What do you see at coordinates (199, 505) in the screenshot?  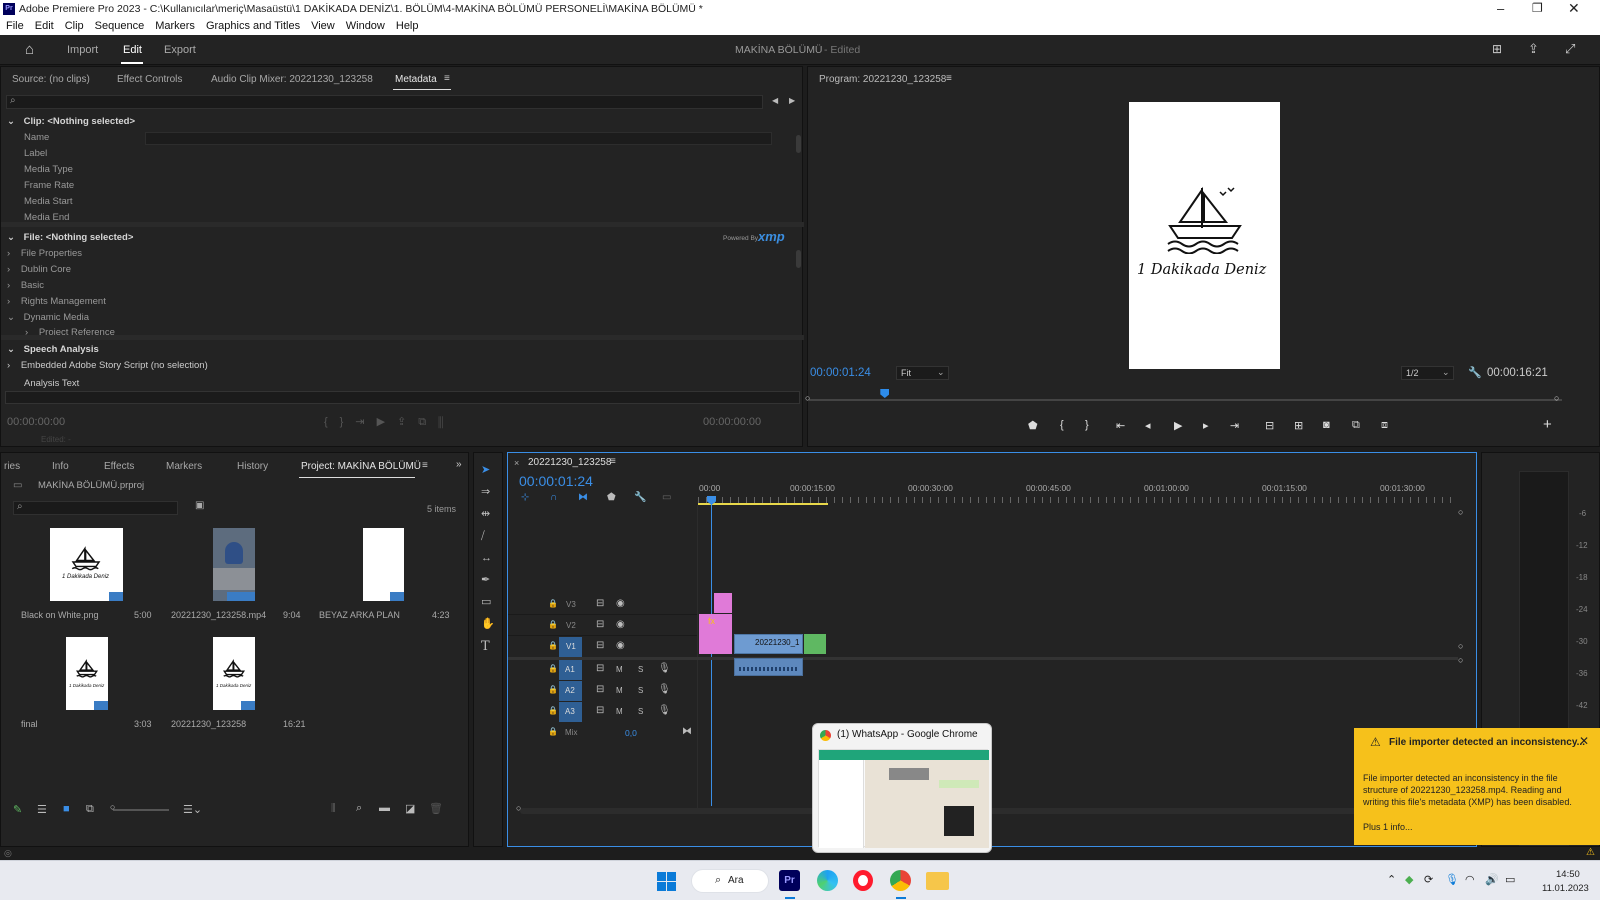 I see `new-bin-icon: ▣` at bounding box center [199, 505].